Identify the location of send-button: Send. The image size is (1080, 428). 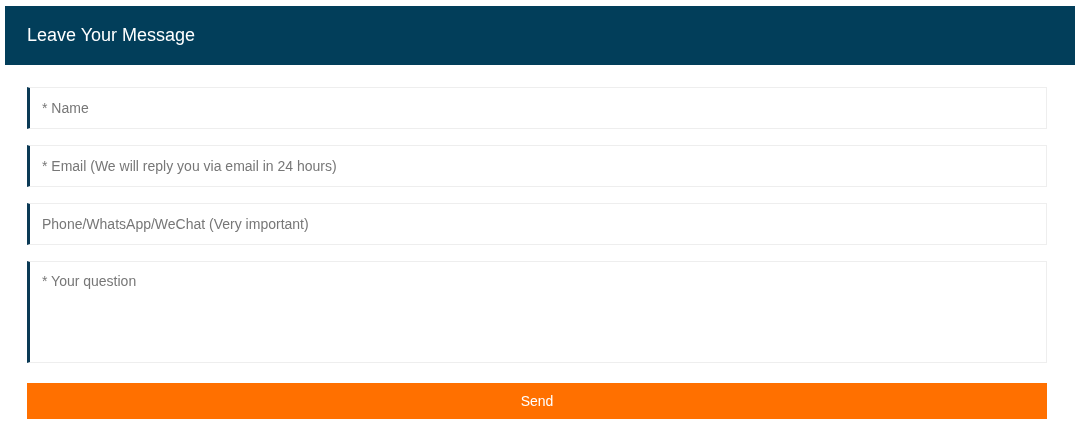
(537, 401).